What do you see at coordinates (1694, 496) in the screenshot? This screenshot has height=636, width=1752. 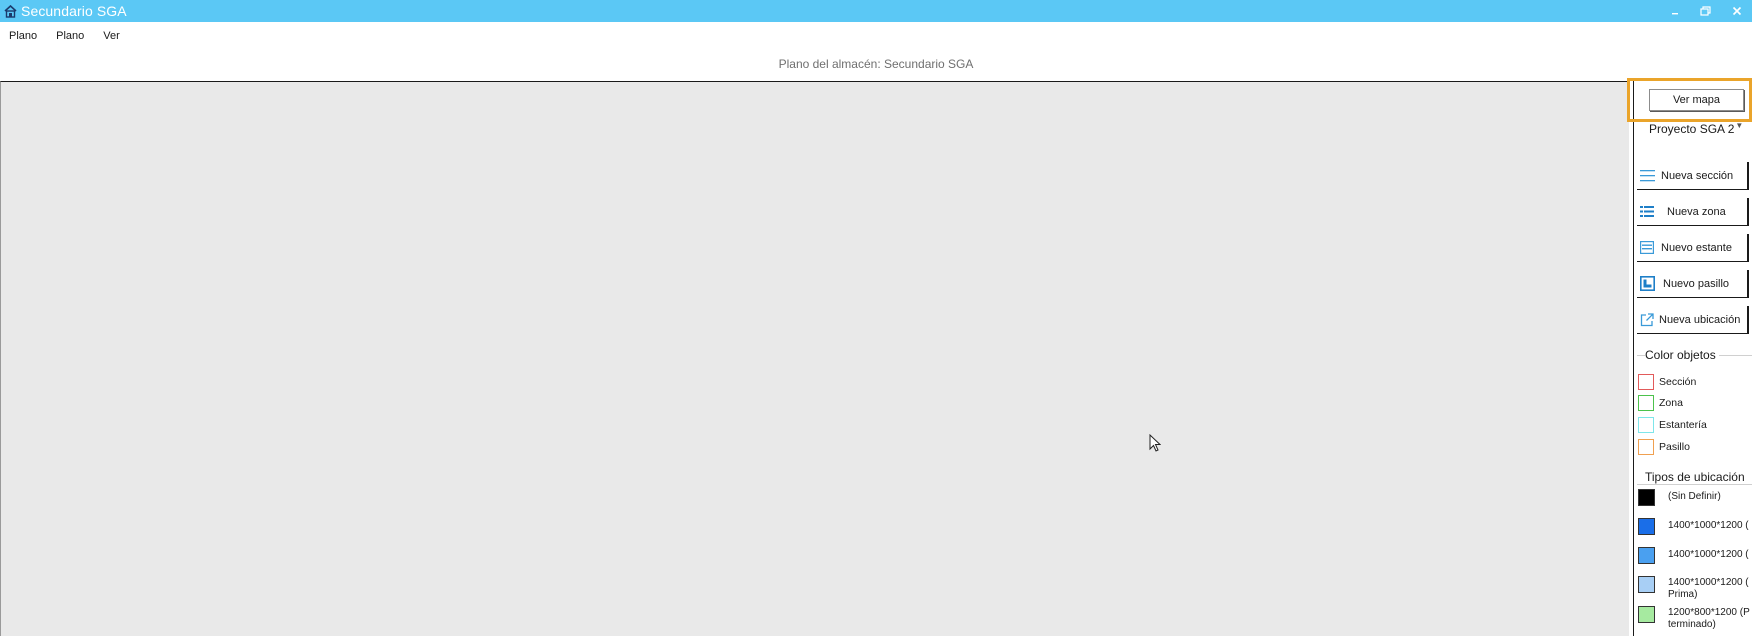 I see `tipo-label: (Sin Definir)` at bounding box center [1694, 496].